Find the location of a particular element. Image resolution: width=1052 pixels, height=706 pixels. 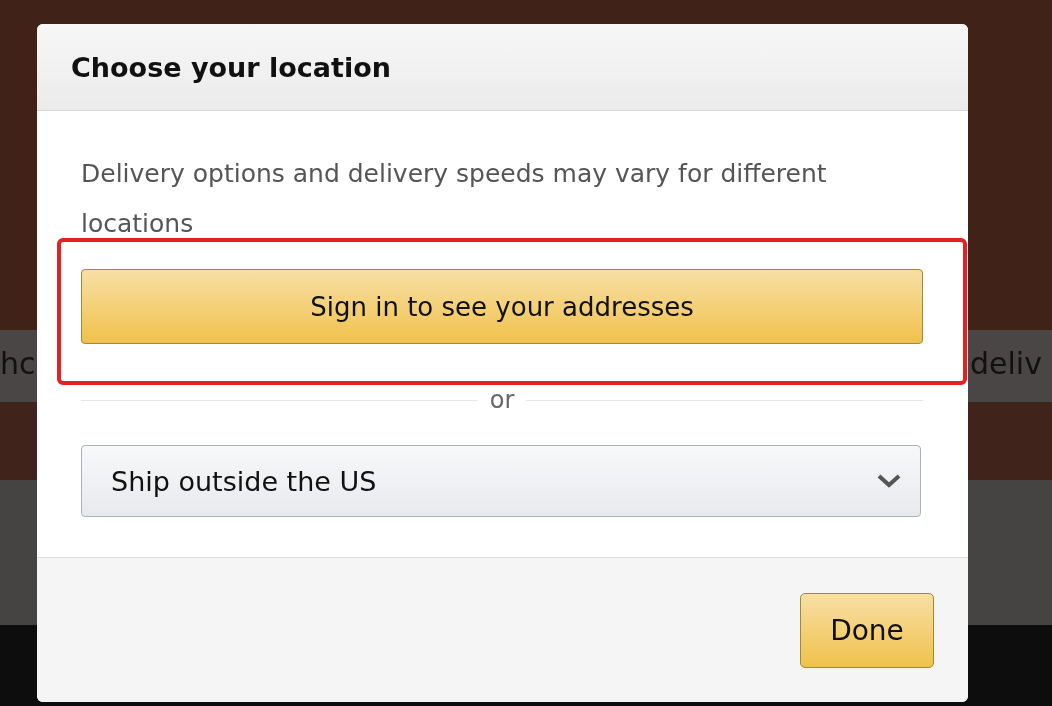

background-text: deliv is located at coordinates (1006, 364).